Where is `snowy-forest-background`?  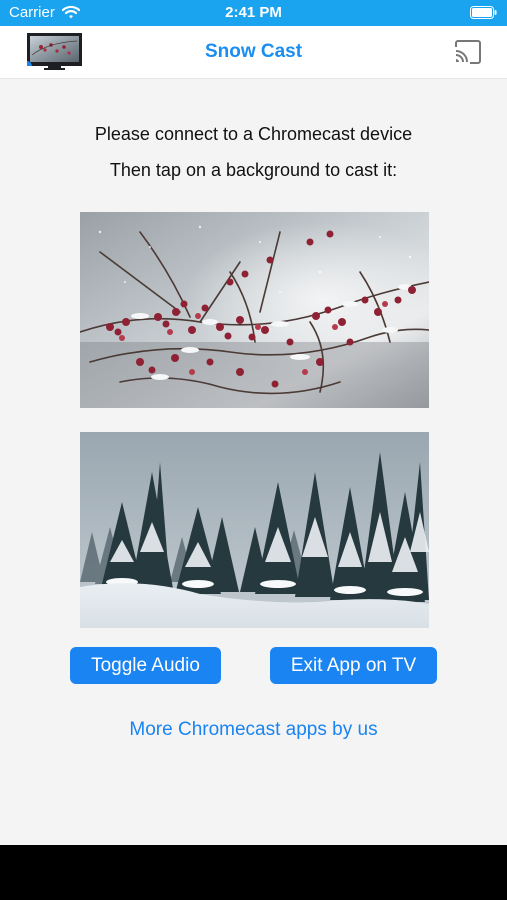 snowy-forest-background is located at coordinates (254, 530).